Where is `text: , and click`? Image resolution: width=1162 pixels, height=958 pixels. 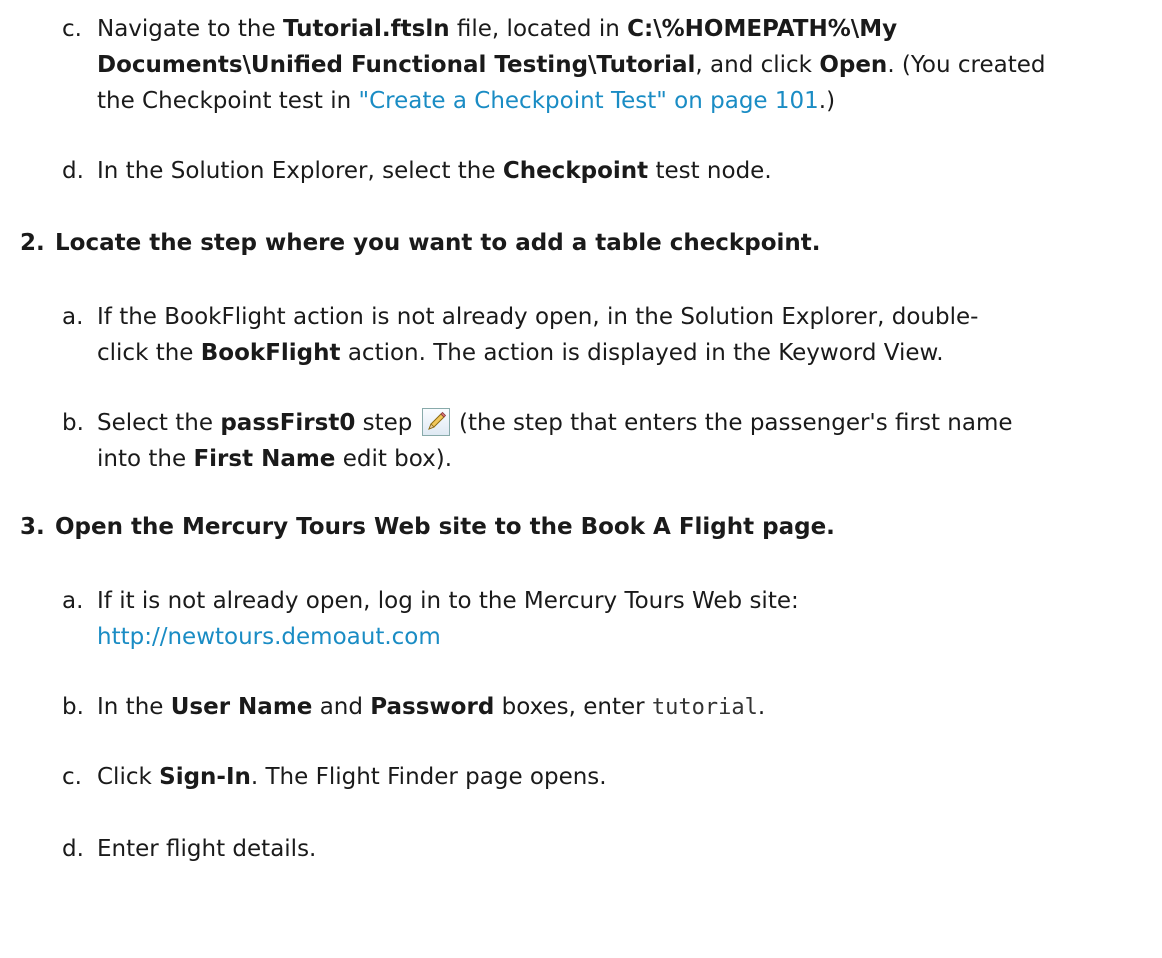 text: , and click is located at coordinates (757, 65).